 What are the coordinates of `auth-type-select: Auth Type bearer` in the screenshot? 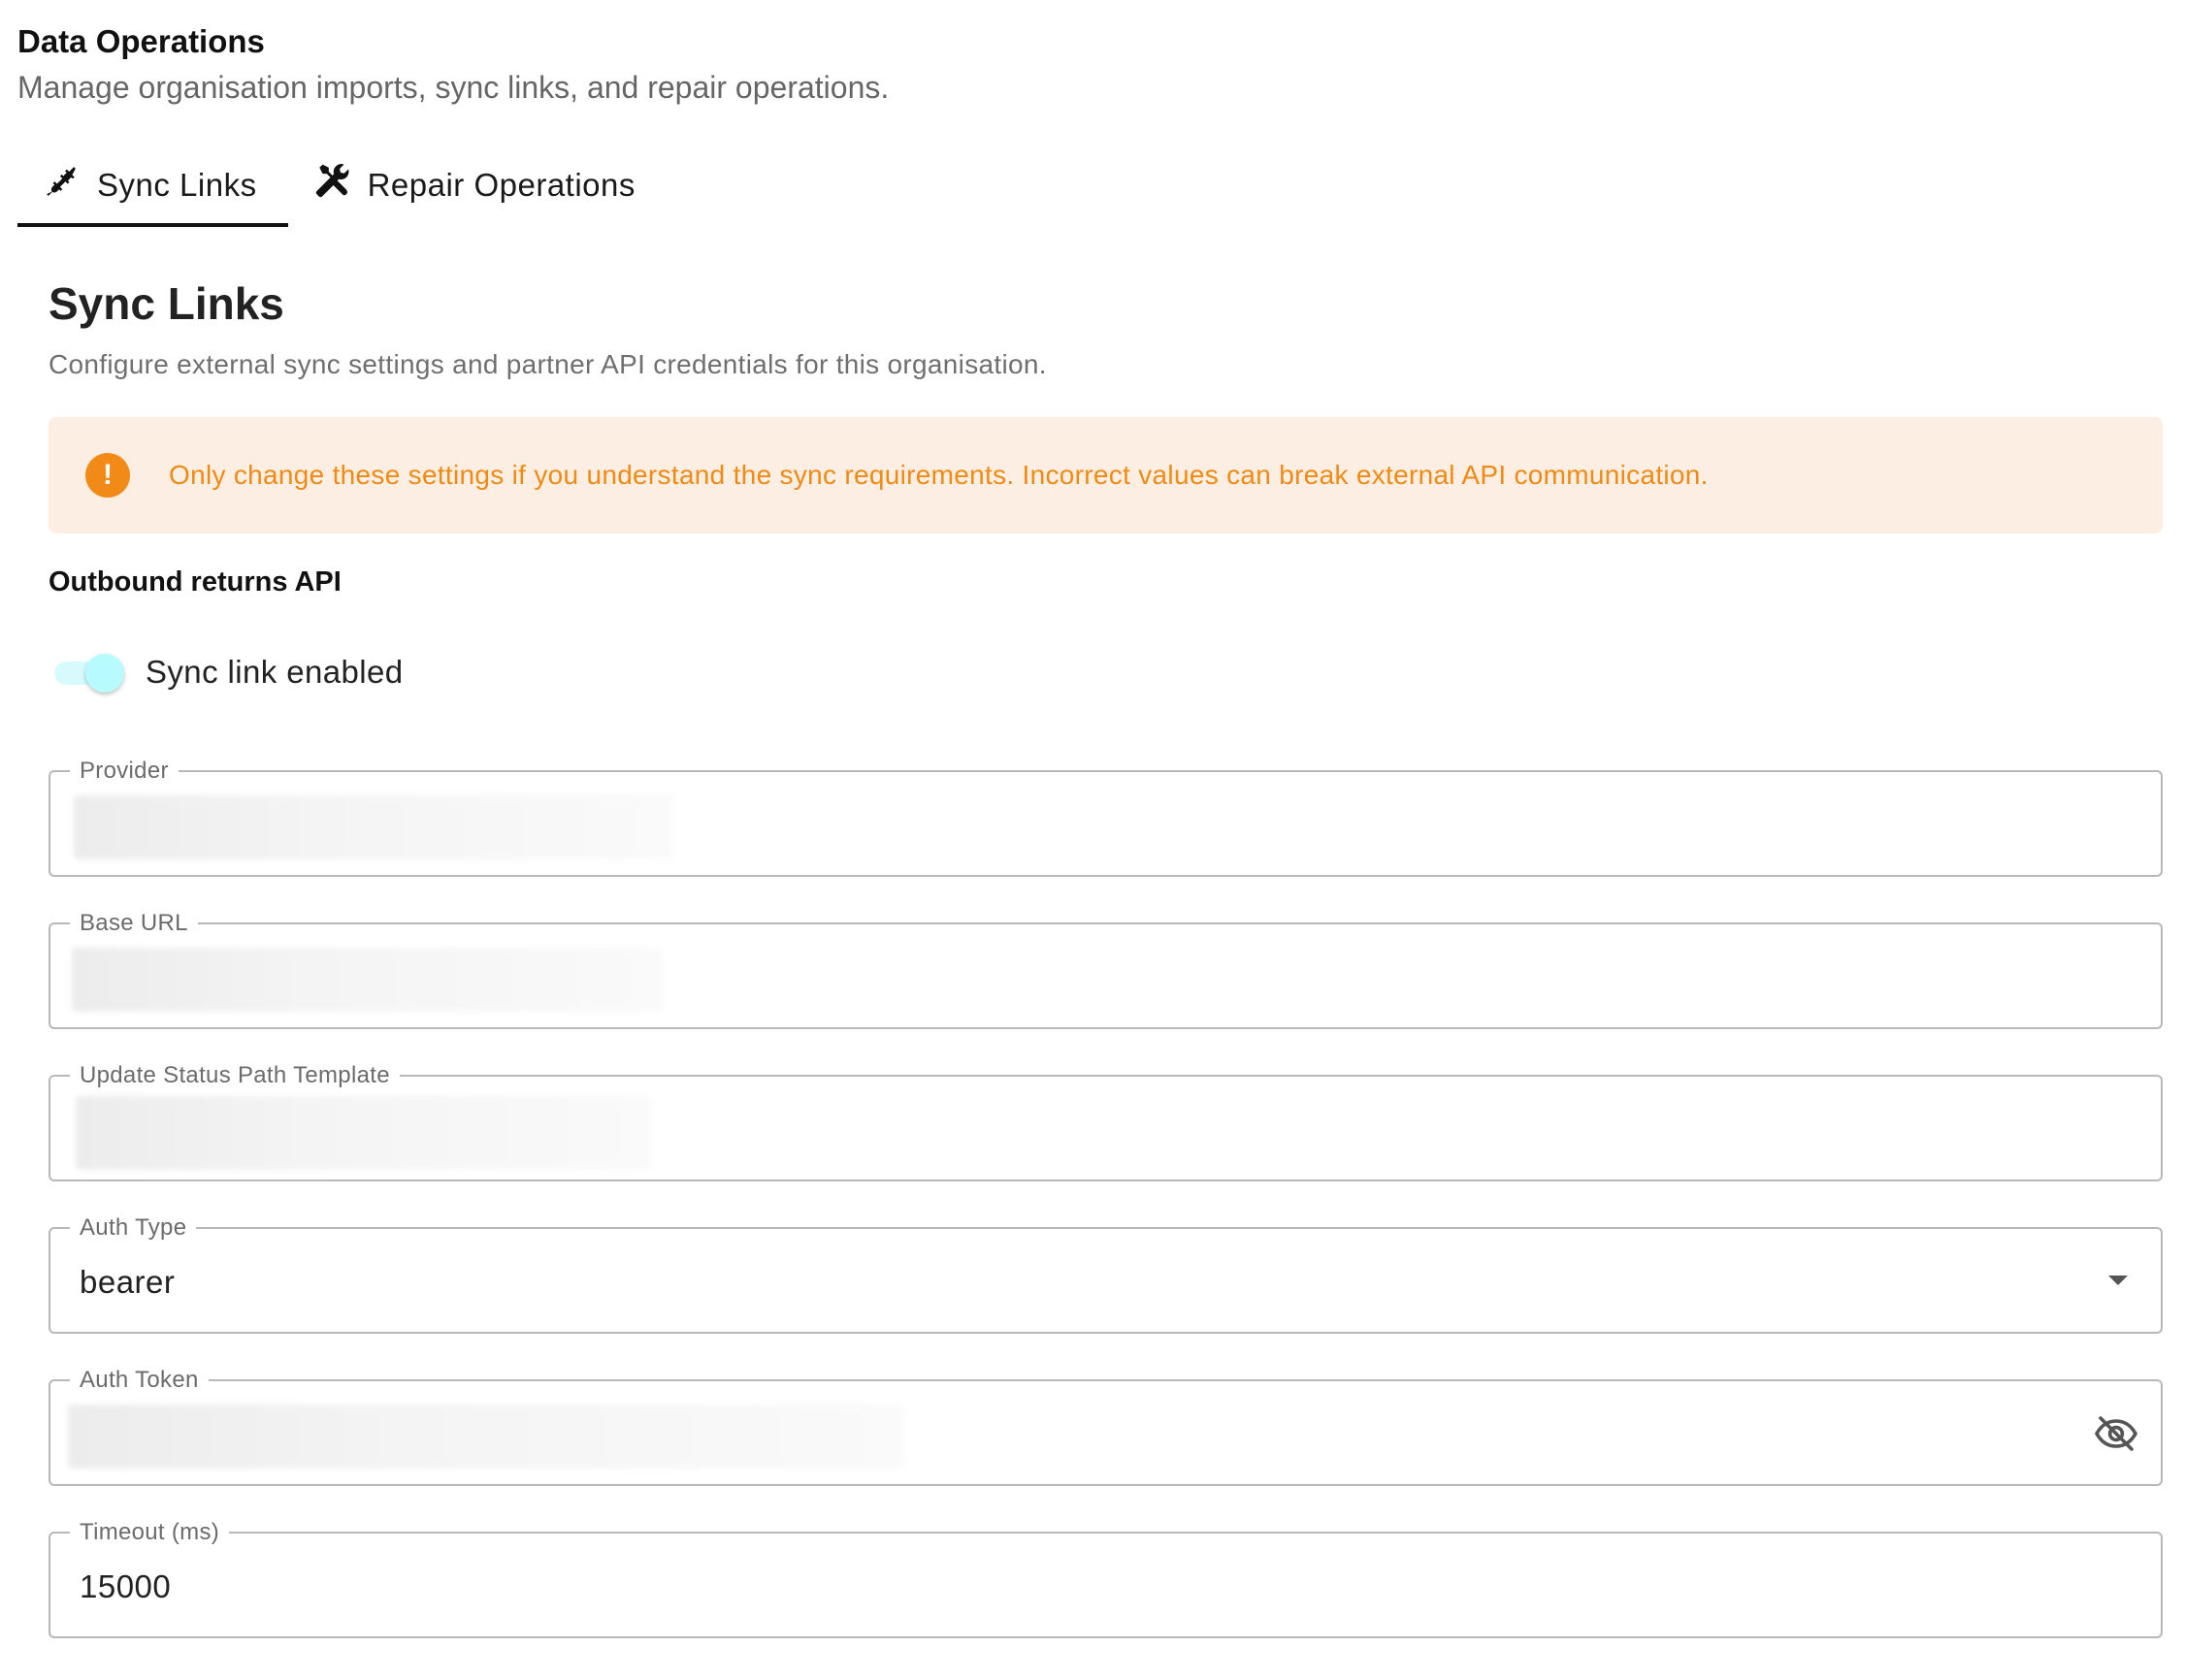 It's located at (1106, 1273).